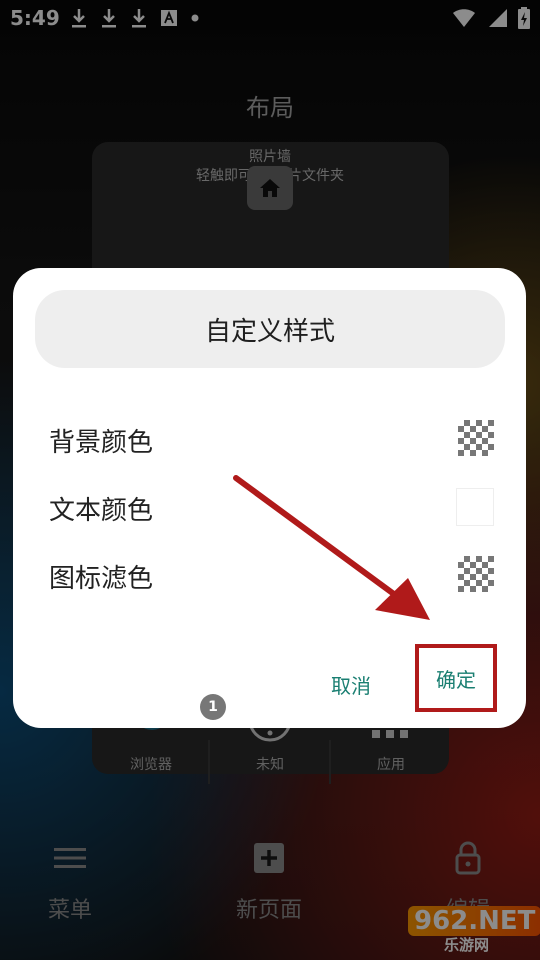 The width and height of the screenshot is (540, 960). I want to click on dialog-title: 自定义样式, so click(270, 329).